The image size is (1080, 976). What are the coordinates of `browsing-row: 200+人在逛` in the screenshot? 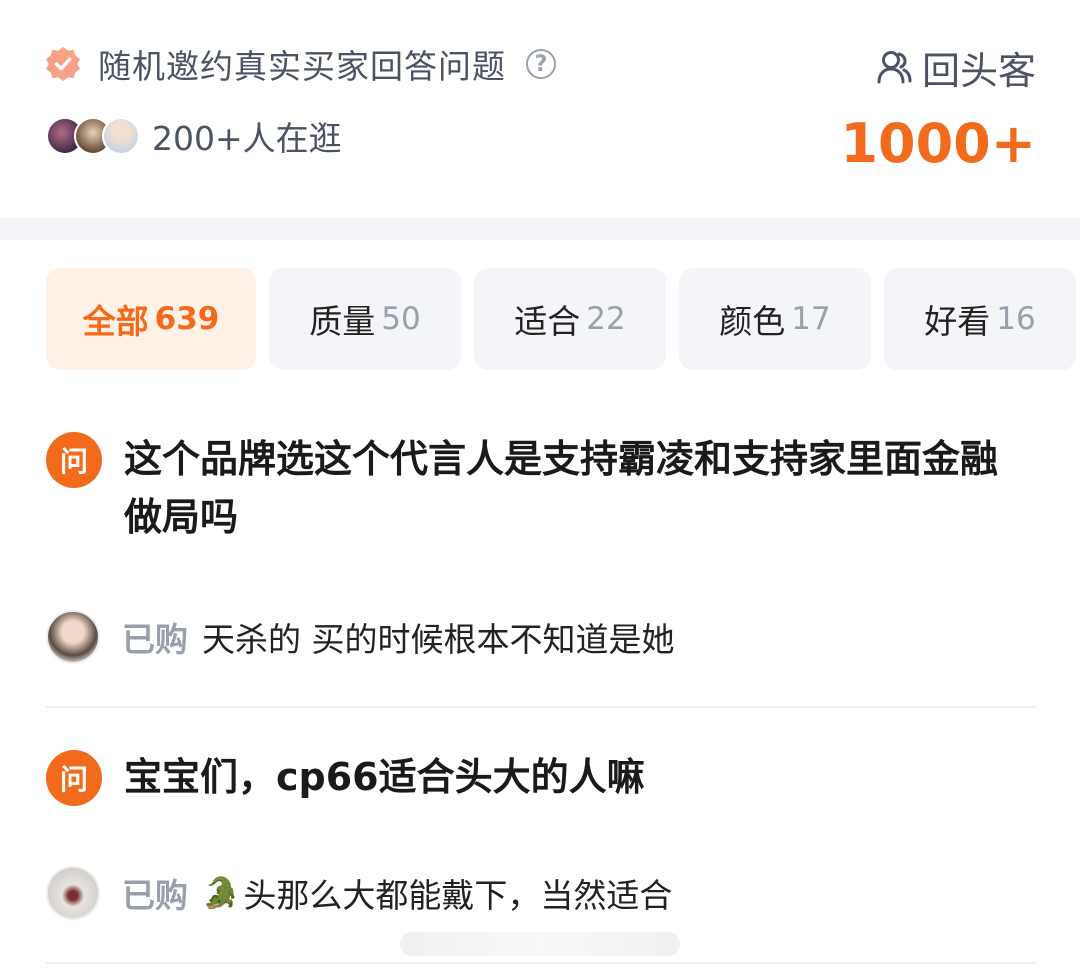 It's located at (194, 136).